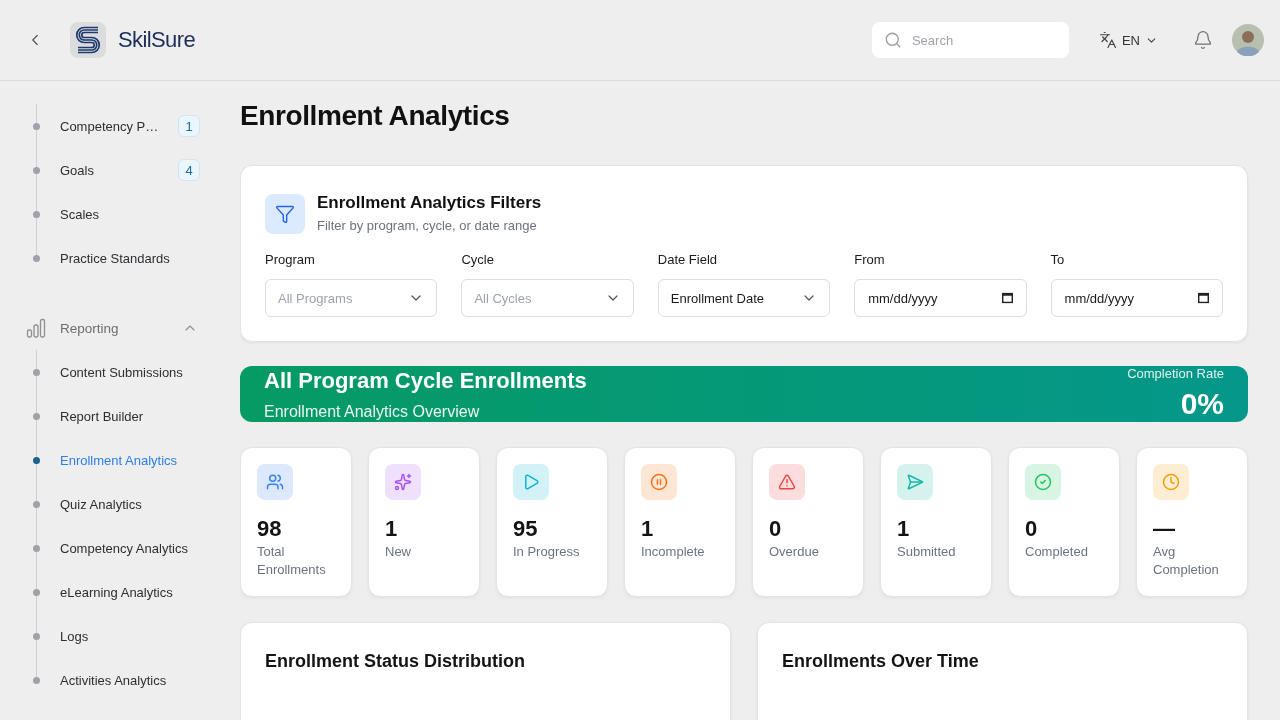 The width and height of the screenshot is (1280, 720). What do you see at coordinates (1128, 40) in the screenshot?
I see `language-button: EN` at bounding box center [1128, 40].